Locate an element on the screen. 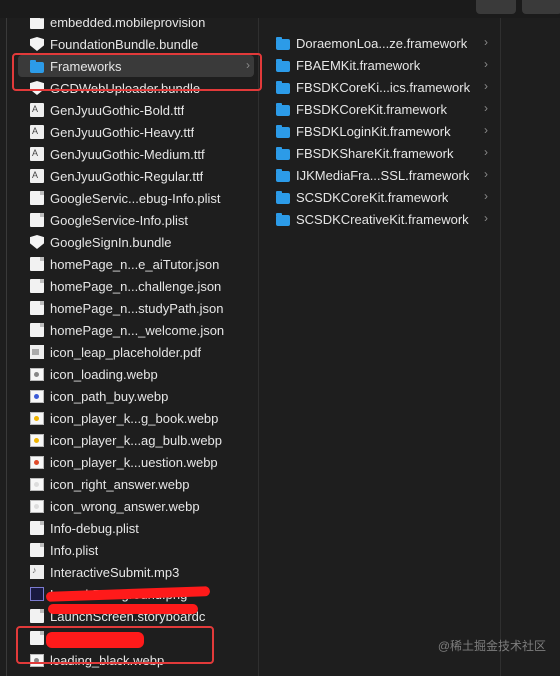 The height and width of the screenshot is (676, 560). file-name: homePage_n..._welcome.json is located at coordinates (137, 330).